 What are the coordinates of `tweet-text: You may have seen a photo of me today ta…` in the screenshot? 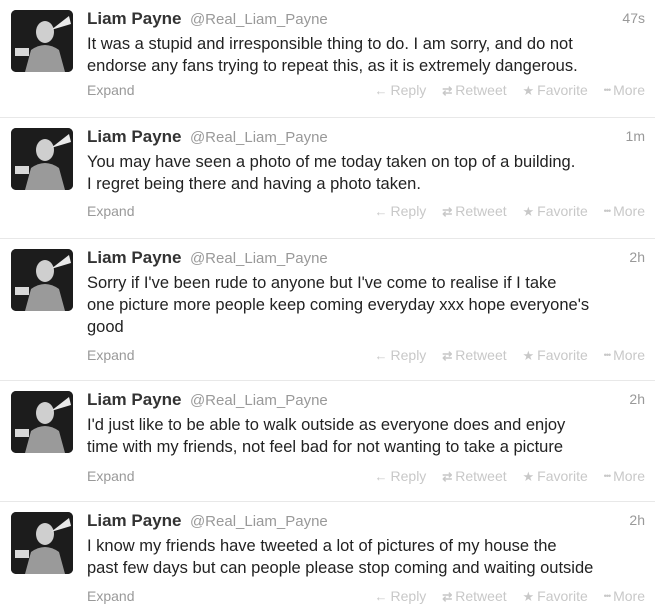 It's located at (367, 173).